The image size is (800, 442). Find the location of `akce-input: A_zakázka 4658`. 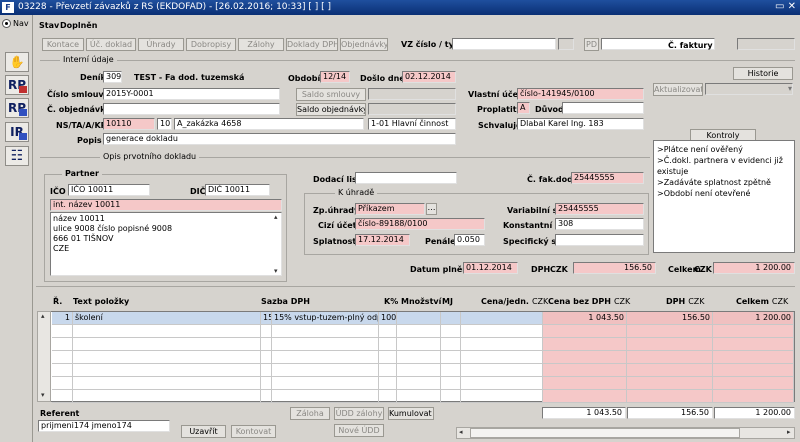

akce-input: A_zakázka 4658 is located at coordinates (269, 124).